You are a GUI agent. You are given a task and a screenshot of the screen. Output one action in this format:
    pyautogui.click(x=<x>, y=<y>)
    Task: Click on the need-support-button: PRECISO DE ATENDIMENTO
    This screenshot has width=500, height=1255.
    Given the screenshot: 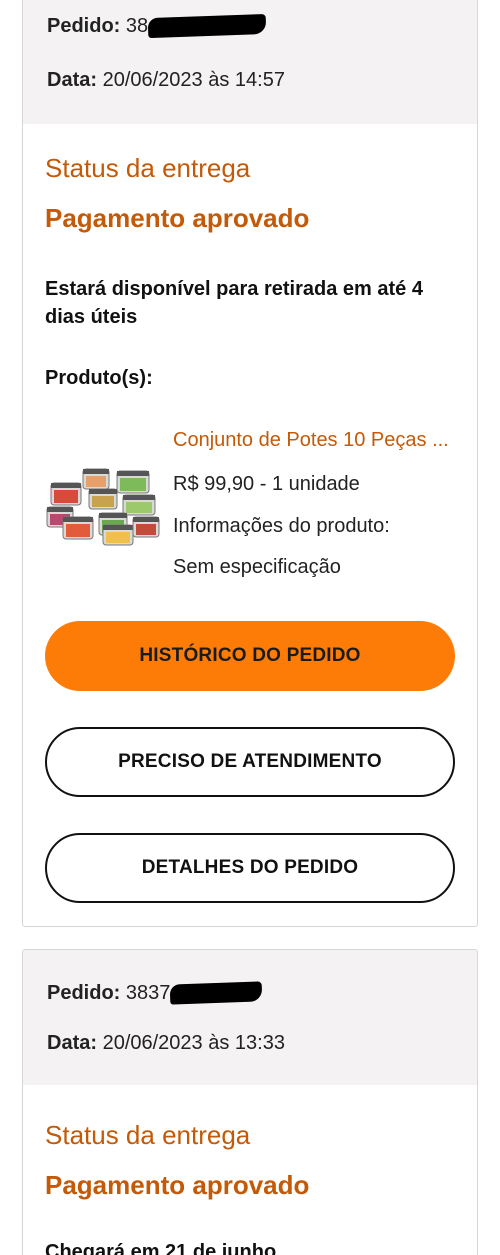 What is the action you would take?
    pyautogui.click(x=250, y=762)
    